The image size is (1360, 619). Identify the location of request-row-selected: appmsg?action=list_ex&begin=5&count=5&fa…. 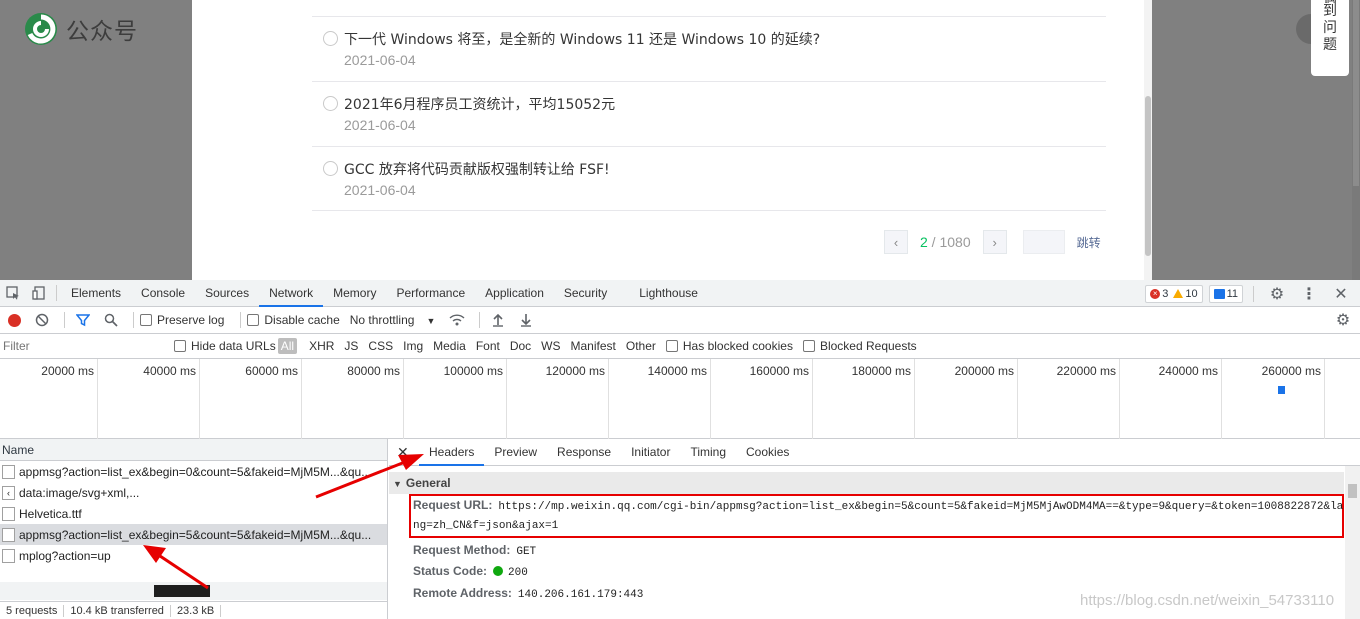
(193, 534).